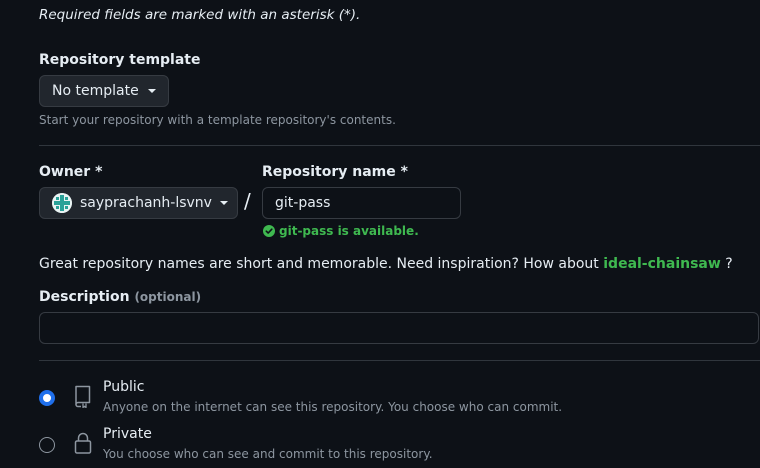  I want to click on repo-icon, so click(83, 398).